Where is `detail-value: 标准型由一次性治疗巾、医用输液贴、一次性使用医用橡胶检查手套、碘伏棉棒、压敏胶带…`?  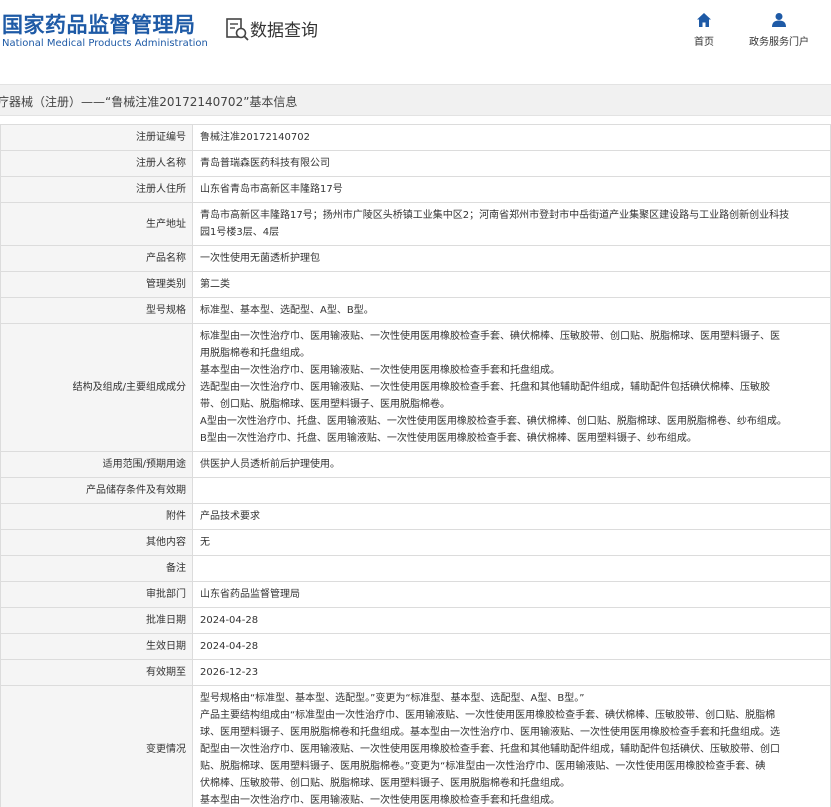
detail-value: 标准型由一次性治疗巾、医用输液贴、一次性使用医用橡胶检查手套、碘伏棉棒、压敏胶带… is located at coordinates (511, 387).